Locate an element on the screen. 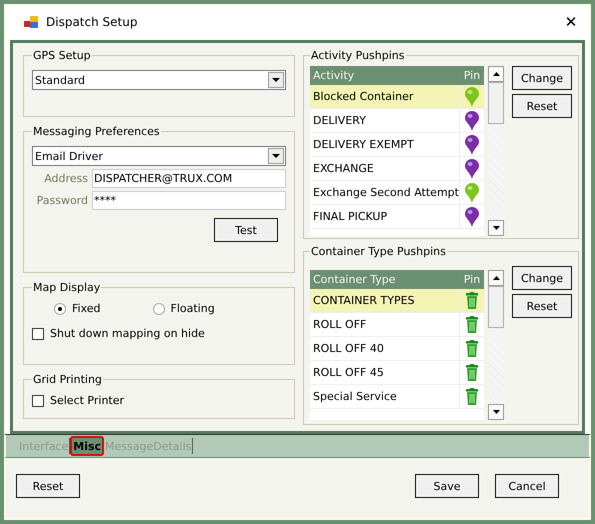  list-row: EXCHANGE is located at coordinates (397, 169).